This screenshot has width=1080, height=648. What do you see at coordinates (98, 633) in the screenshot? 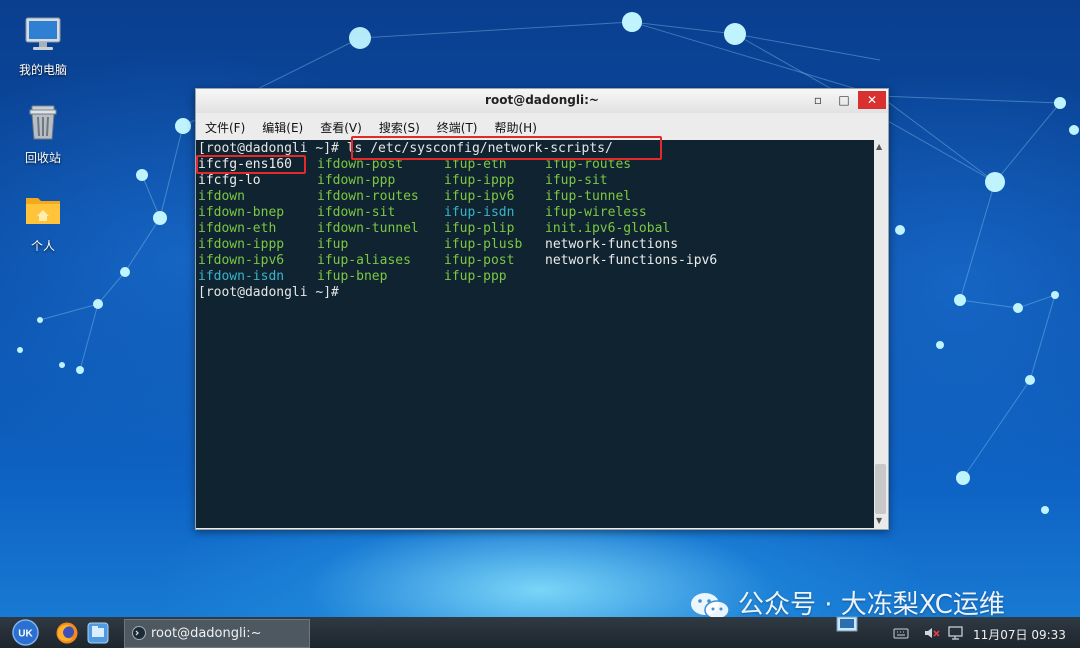
I see `file-manager-icon` at bounding box center [98, 633].